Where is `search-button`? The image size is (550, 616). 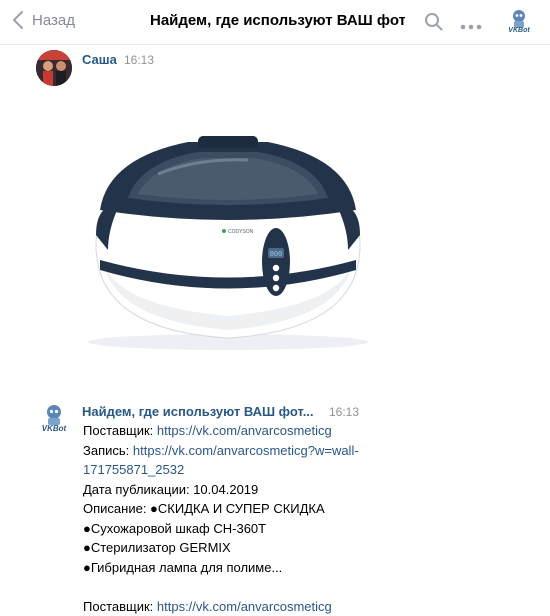 search-button is located at coordinates (434, 24).